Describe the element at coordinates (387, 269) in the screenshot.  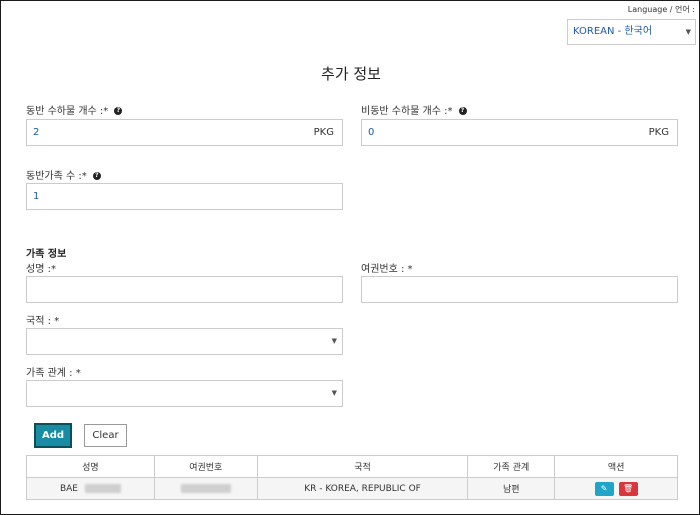
I see `passport-label: 여권번호 : *` at that location.